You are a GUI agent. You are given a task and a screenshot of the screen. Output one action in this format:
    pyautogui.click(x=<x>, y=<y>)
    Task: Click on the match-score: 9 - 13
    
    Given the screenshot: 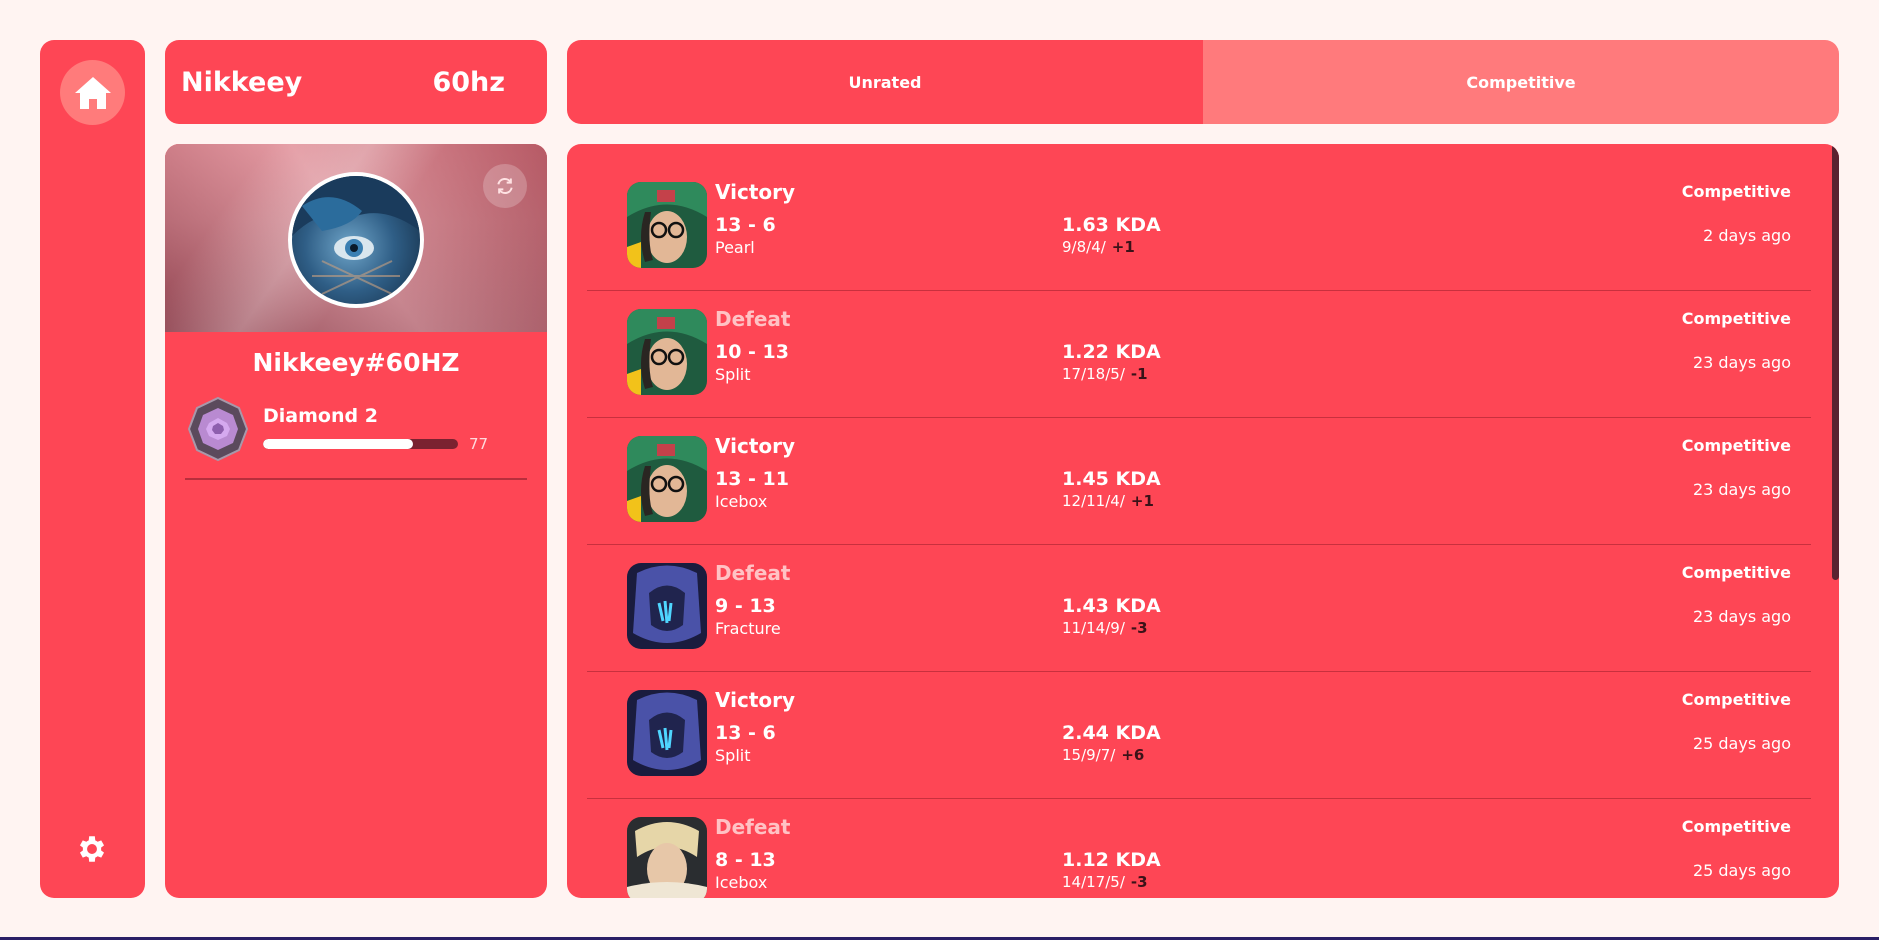 What is the action you would take?
    pyautogui.click(x=745, y=606)
    